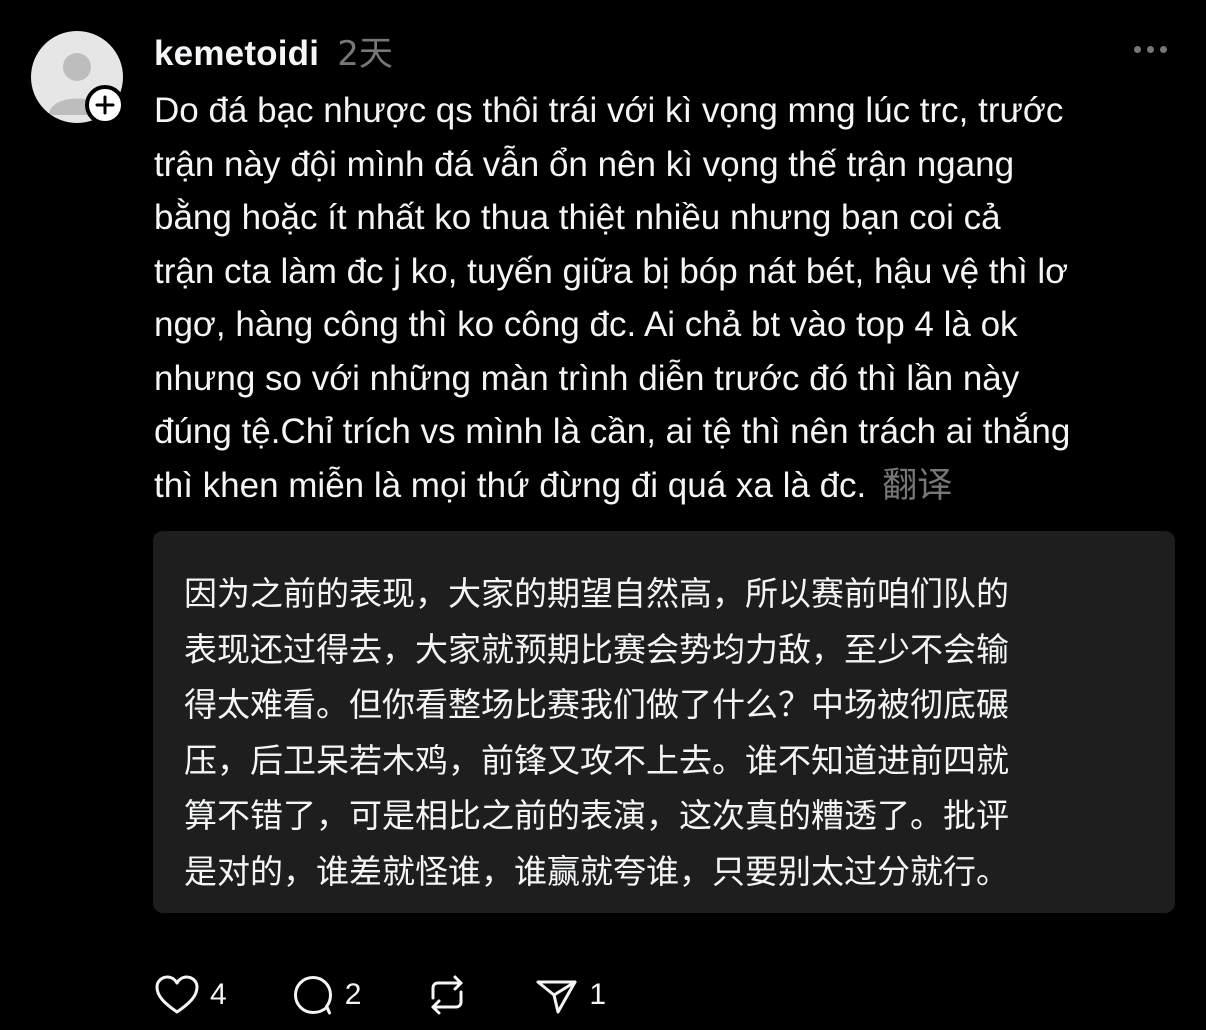  I want to click on translation-line: 得太难看。但你看整场比赛我们做了什么？中场被彻底碾, so click(596, 704).